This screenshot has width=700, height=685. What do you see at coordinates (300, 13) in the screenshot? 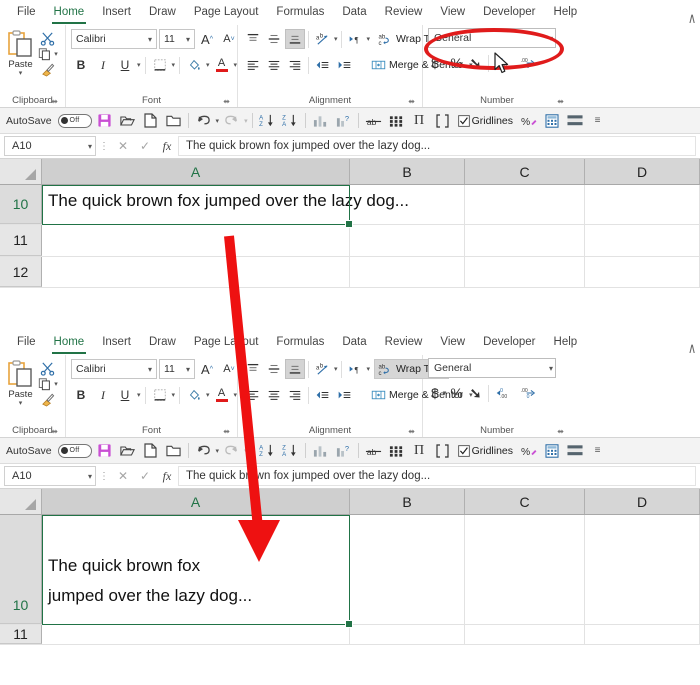
I see `tab-formulas: Formulas` at bounding box center [300, 13].